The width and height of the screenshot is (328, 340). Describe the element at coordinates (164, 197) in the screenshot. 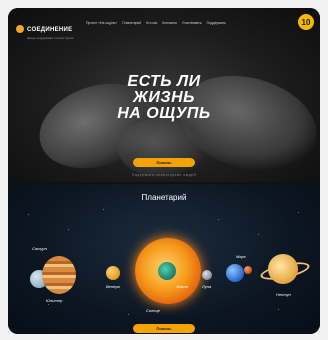

I see `section-title: Планетарий` at that location.